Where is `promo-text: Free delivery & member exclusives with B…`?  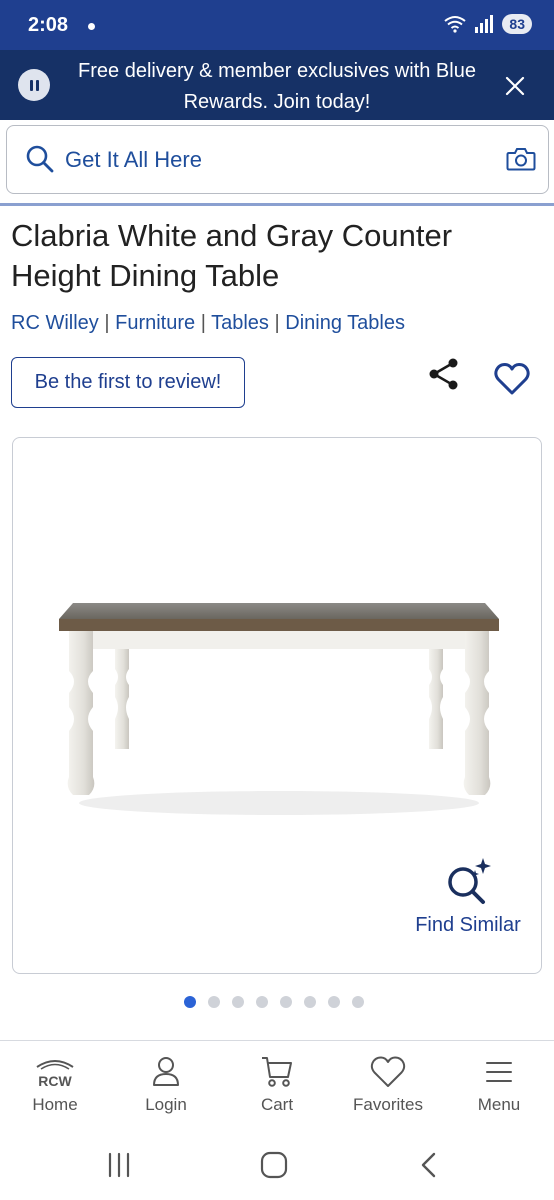 promo-text: Free delivery & member exclusives with B… is located at coordinates (277, 87).